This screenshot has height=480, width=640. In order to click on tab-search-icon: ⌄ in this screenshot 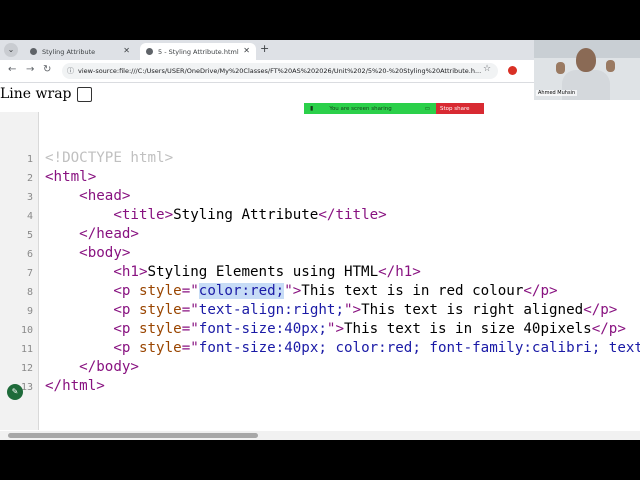, I will do `click(11, 50)`.